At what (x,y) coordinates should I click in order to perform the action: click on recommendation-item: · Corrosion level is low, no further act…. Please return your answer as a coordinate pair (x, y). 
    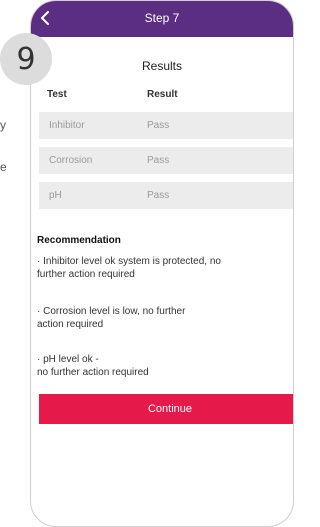
    Looking at the image, I should click on (111, 318).